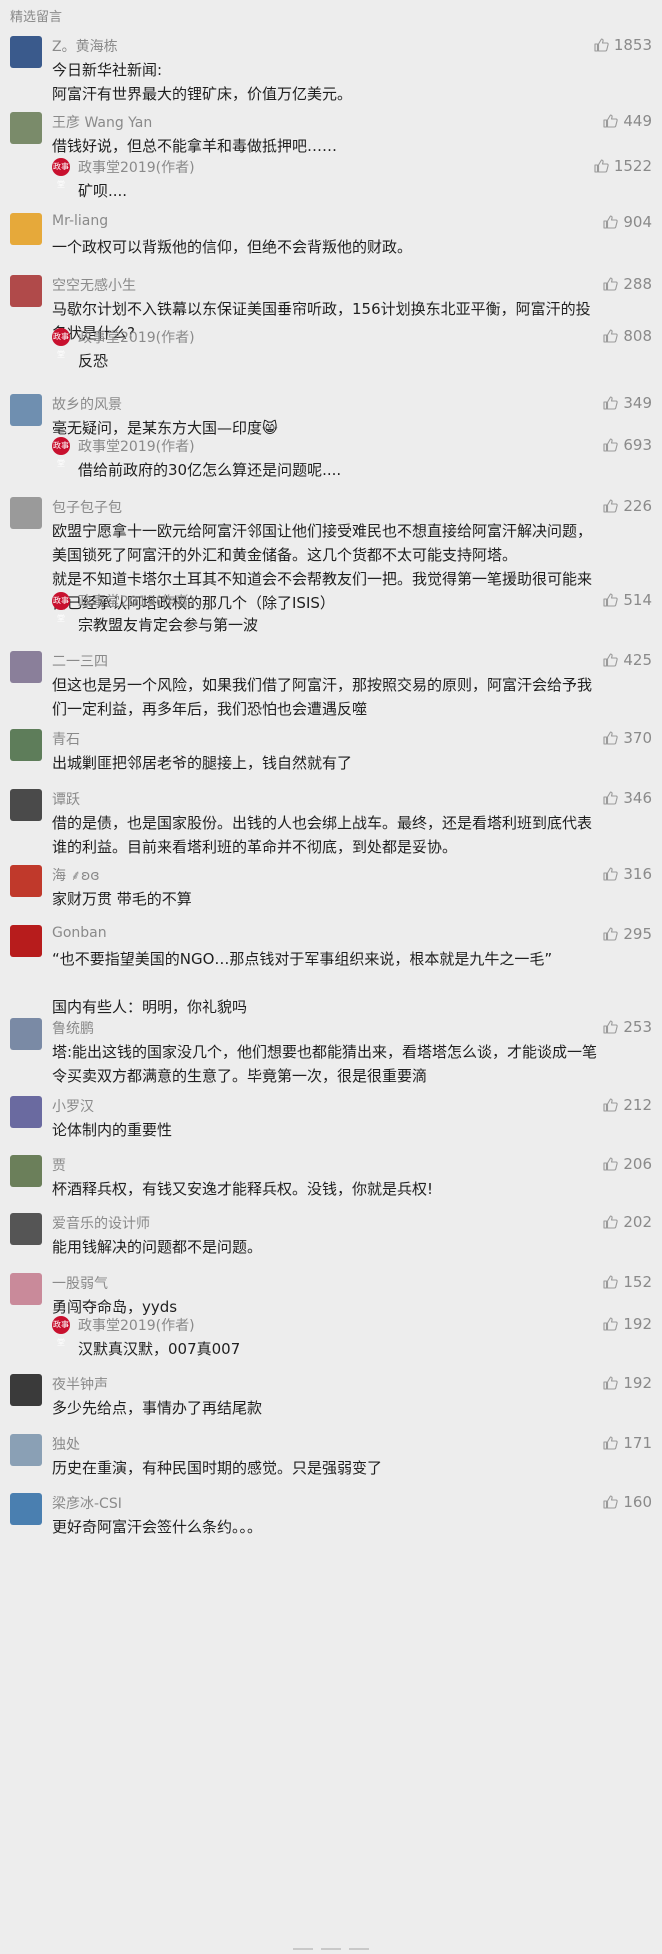  I want to click on reply-like-button: 514, so click(627, 600).